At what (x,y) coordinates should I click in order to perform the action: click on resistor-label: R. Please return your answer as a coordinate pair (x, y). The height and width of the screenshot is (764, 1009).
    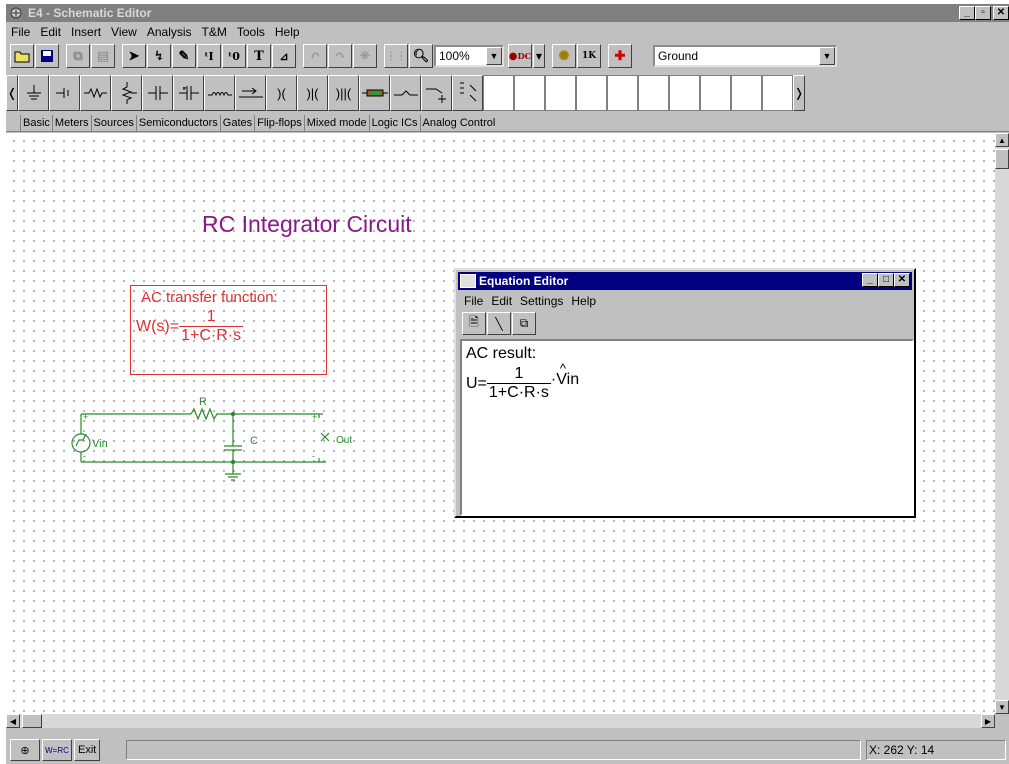
    Looking at the image, I should click on (203, 402).